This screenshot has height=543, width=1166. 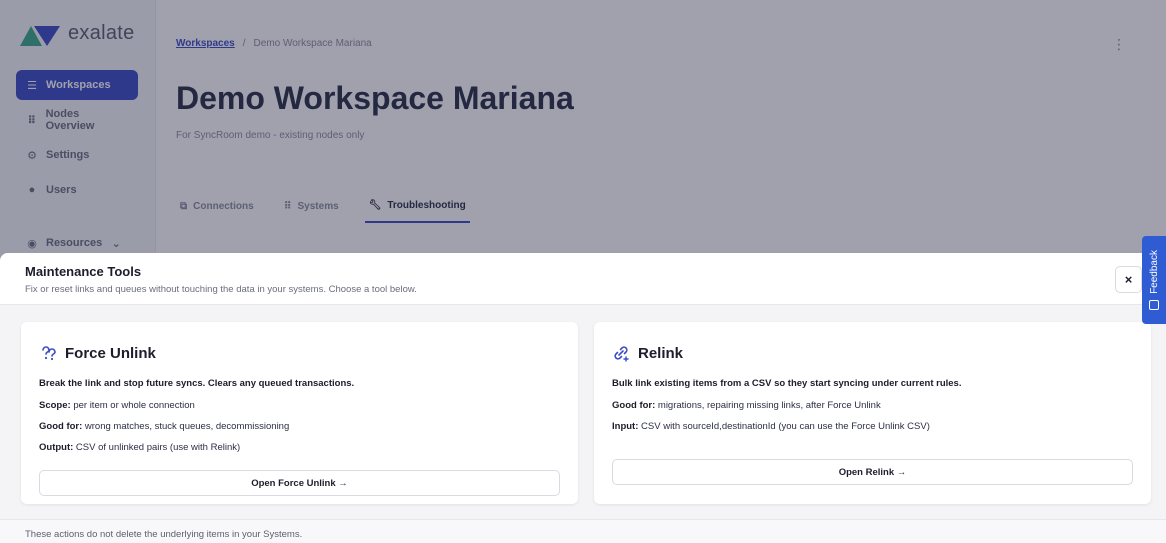 I want to click on input-label: Input:, so click(x=625, y=426).